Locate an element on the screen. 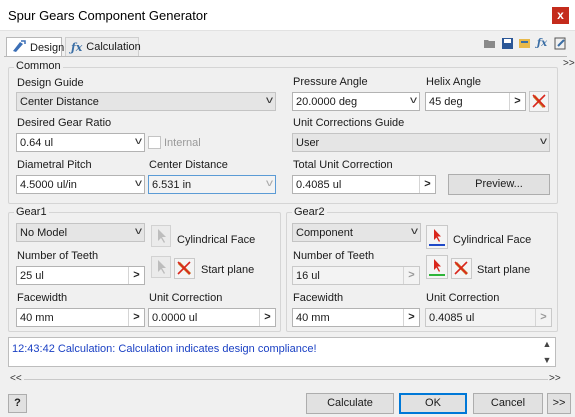 This screenshot has height=417, width=575. expand-right-arrow: >> is located at coordinates (569, 63).